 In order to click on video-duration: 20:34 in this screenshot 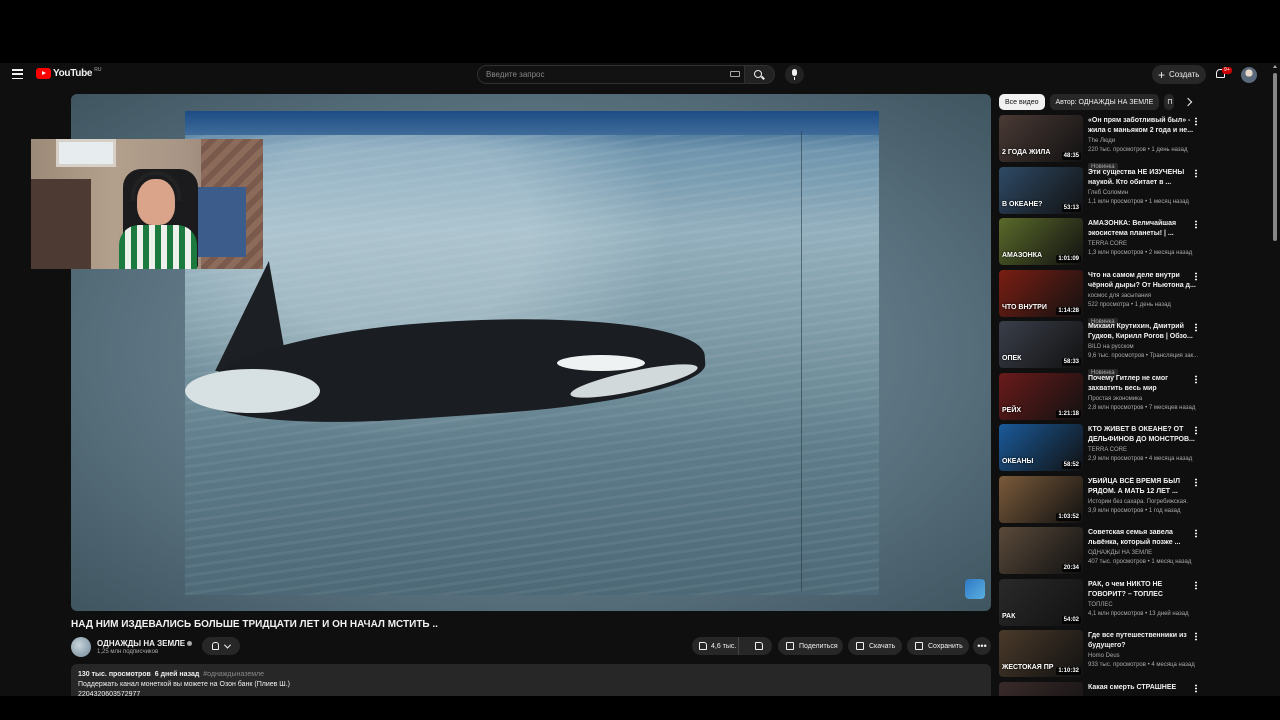, I will do `click(1071, 568)`.